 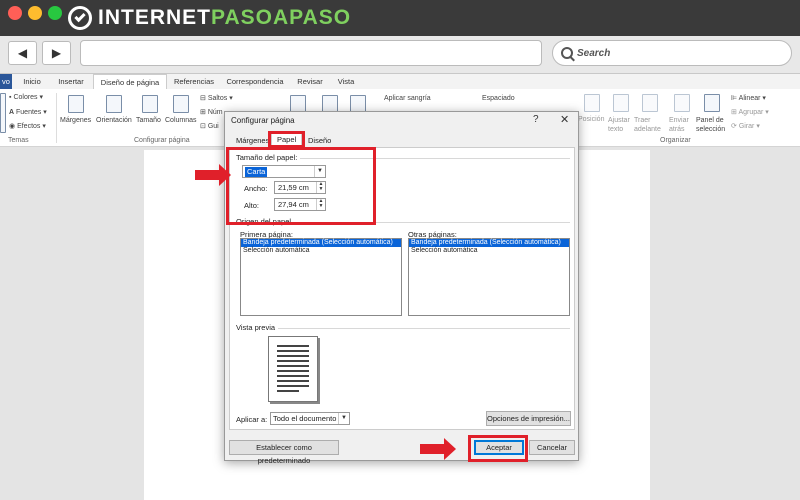 What do you see at coordinates (407, 98) in the screenshot?
I see `indent-label: Aplicar sangría` at bounding box center [407, 98].